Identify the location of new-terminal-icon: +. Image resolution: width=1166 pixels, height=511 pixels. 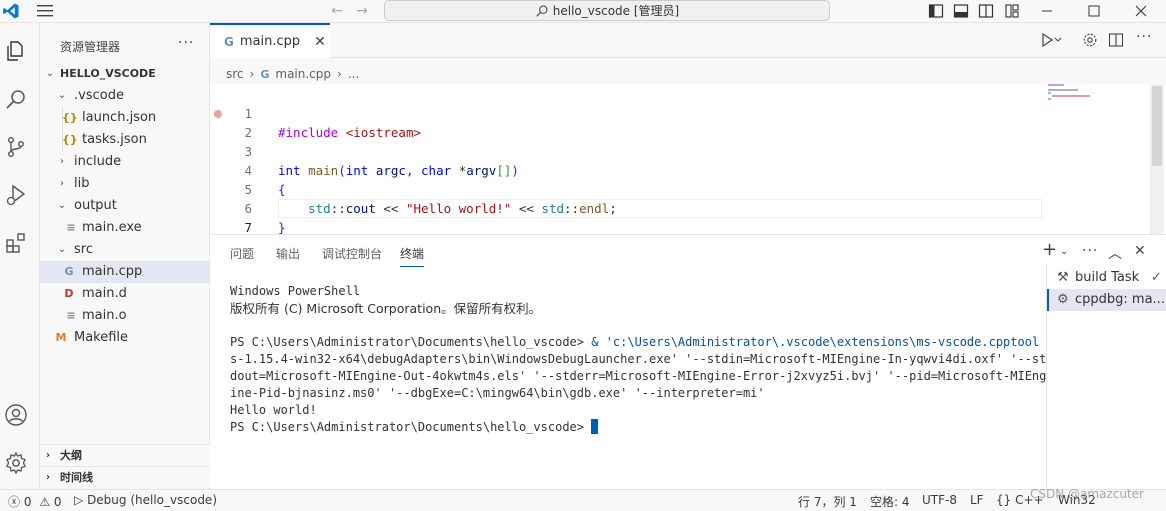
(1049, 249).